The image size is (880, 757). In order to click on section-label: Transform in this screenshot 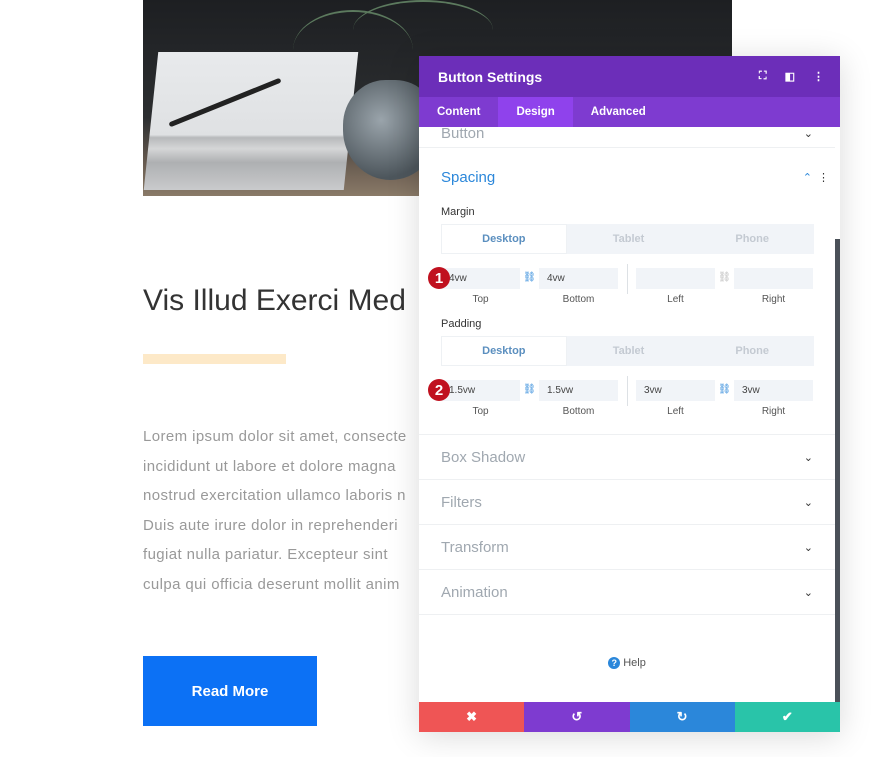, I will do `click(475, 547)`.